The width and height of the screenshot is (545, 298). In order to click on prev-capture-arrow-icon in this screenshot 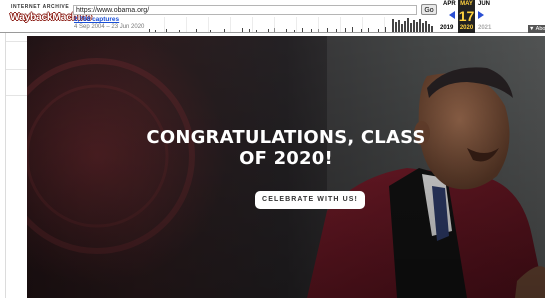, I will do `click(452, 15)`.